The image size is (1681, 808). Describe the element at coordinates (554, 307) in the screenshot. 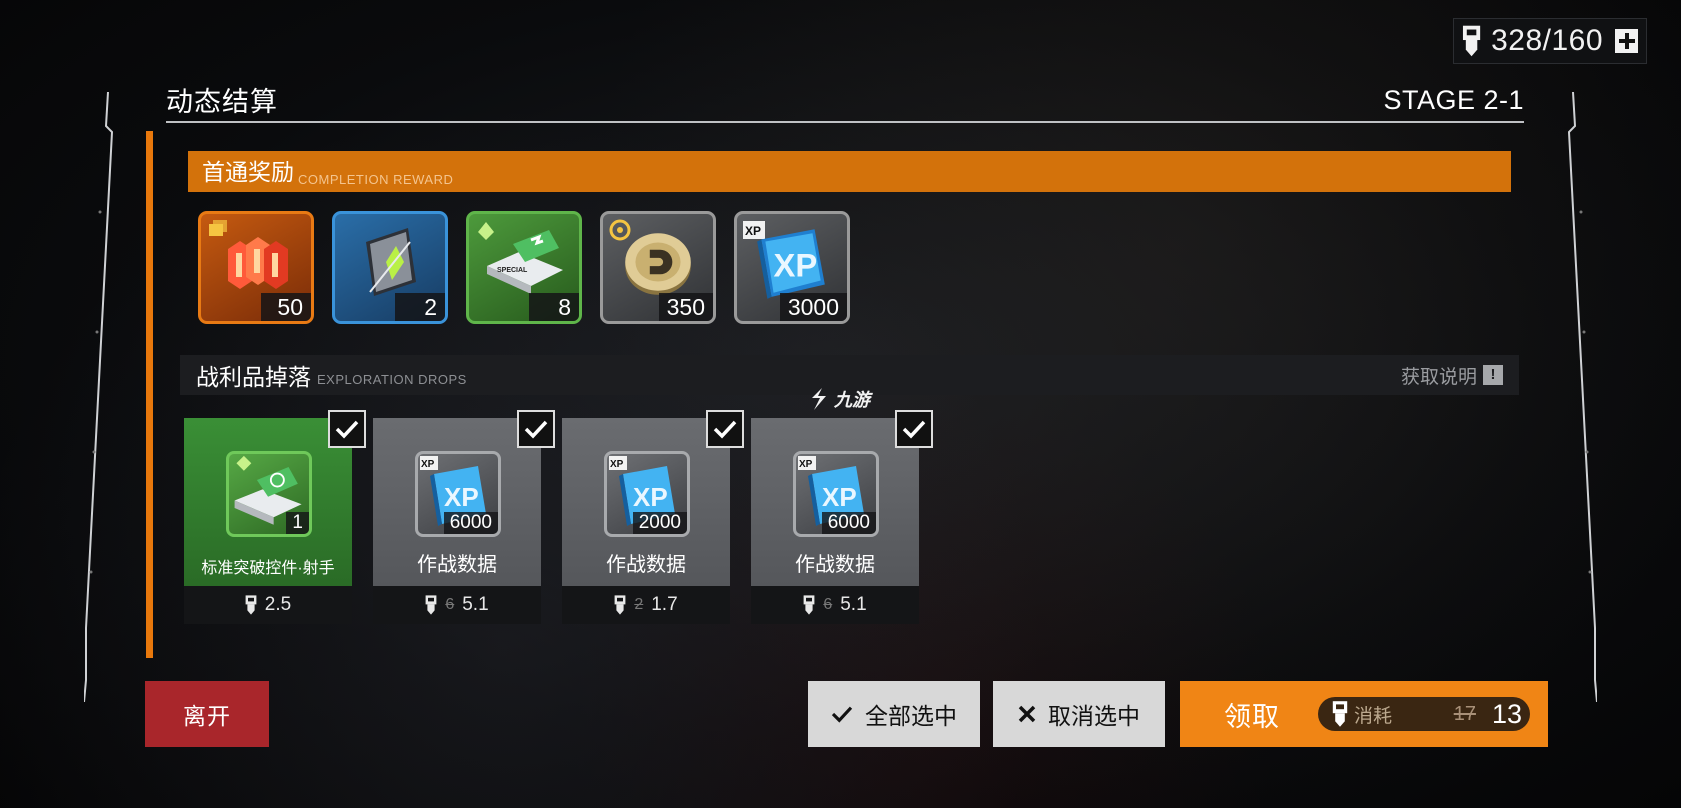

I see `reward-count: 8` at that location.